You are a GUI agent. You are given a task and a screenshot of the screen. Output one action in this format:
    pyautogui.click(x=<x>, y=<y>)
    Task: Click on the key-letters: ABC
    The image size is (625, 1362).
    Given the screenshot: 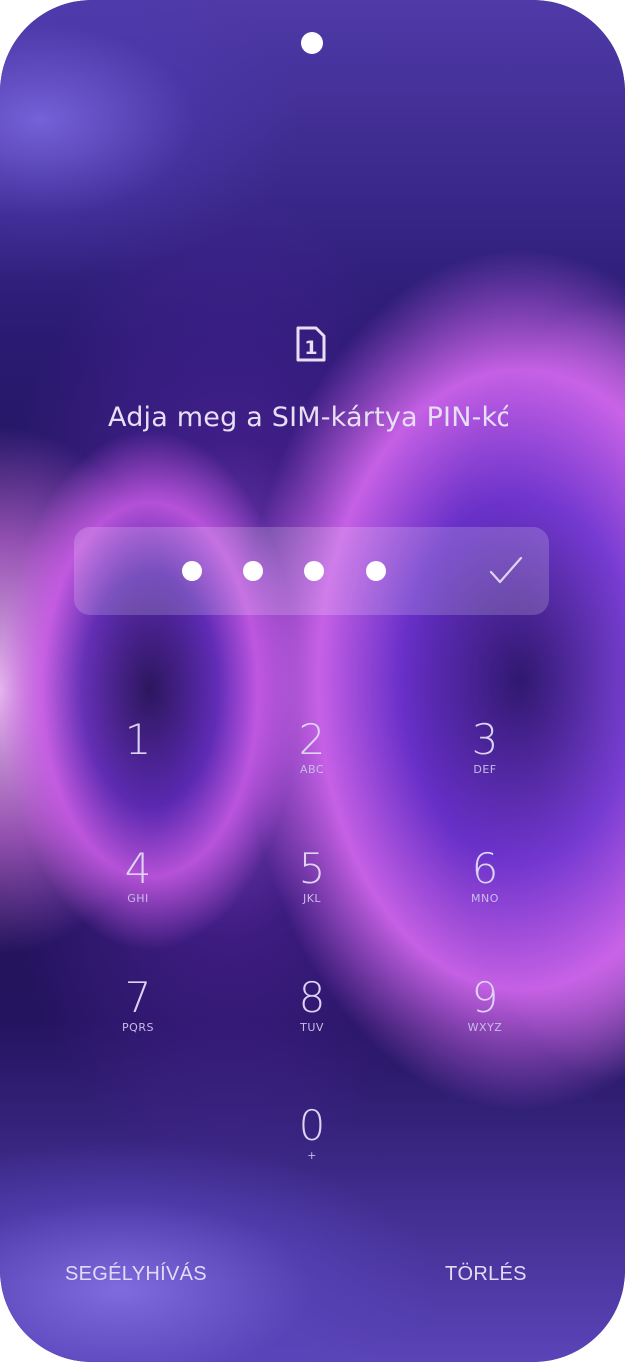 What is the action you would take?
    pyautogui.click(x=312, y=769)
    